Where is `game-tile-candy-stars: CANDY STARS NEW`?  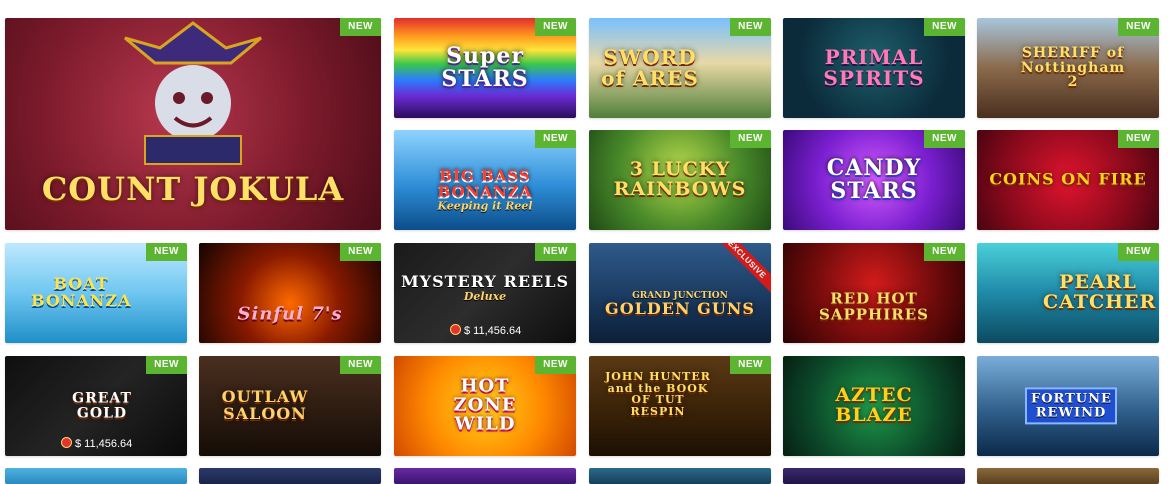 game-tile-candy-stars: CANDY STARS NEW is located at coordinates (874, 180).